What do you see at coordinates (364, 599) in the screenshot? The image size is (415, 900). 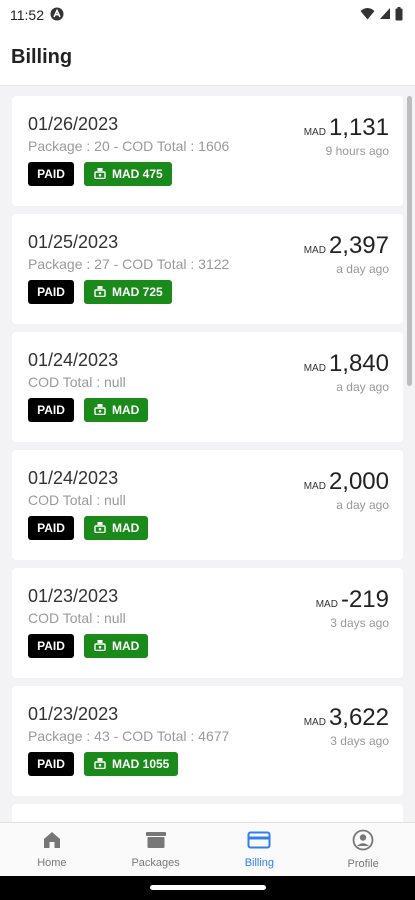 I see `billing-amount: -219` at bounding box center [364, 599].